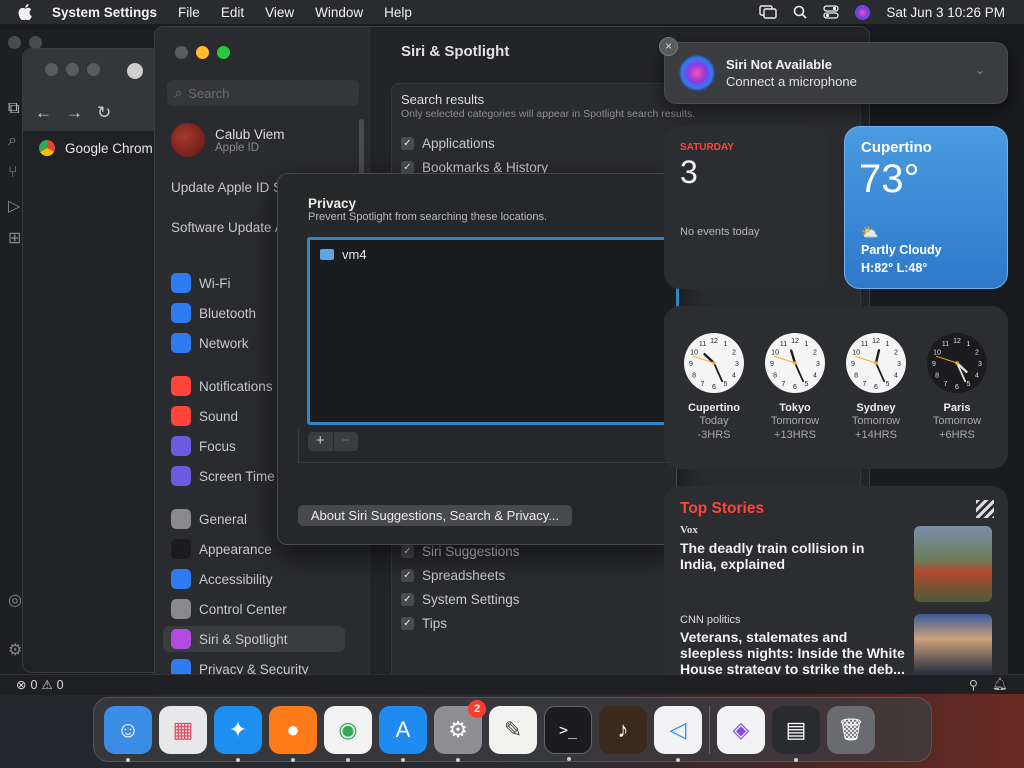 This screenshot has height=768, width=1024. Describe the element at coordinates (109, 148) in the screenshot. I see `bookmark-google-chrome: Google Chrom` at that location.